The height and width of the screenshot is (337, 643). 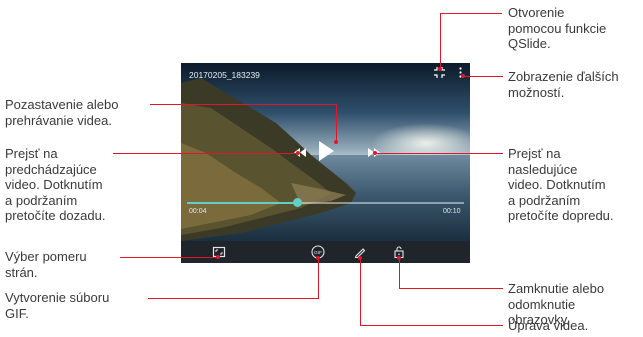 I want to click on callout-qslide: Otvorenie pomocou funkcie QSlide., so click(x=557, y=28).